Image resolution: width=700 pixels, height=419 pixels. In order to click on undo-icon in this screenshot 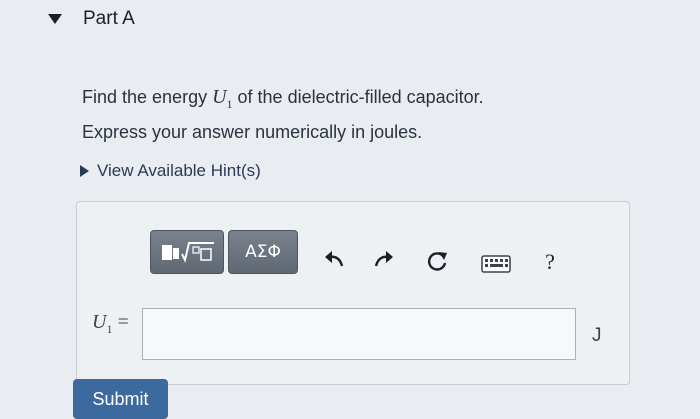, I will do `click(334, 259)`.